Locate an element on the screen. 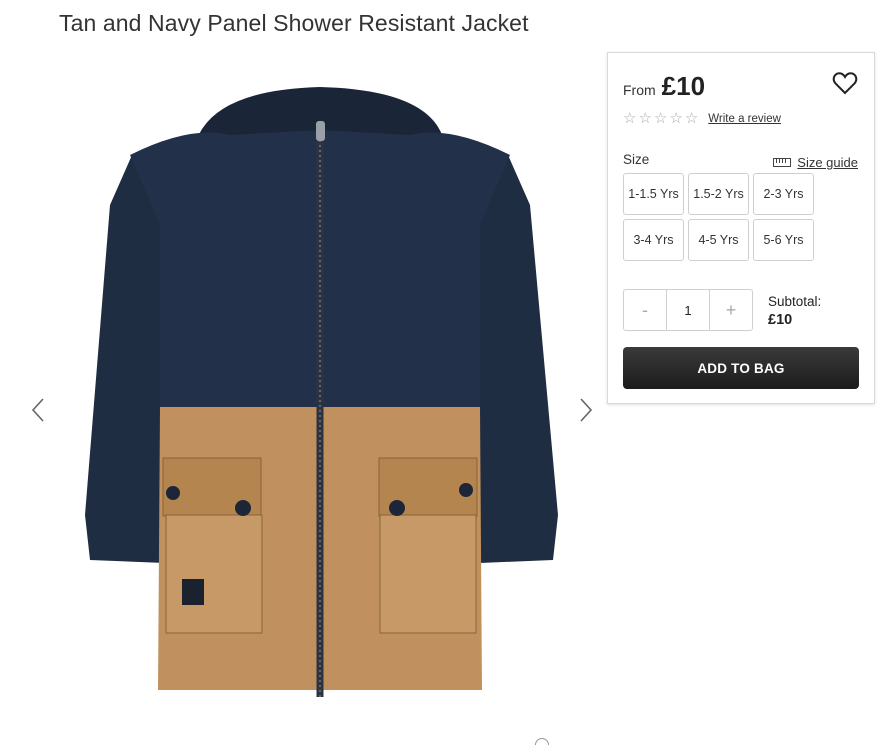  size-option: 5-6 Yrs is located at coordinates (783, 240).